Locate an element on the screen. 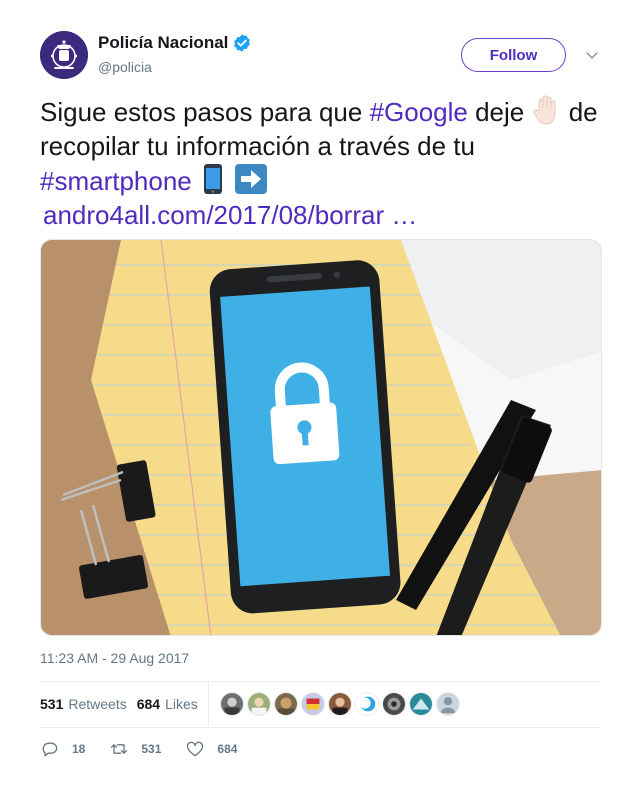  user-name-row: Policía Nacional is located at coordinates (175, 43).